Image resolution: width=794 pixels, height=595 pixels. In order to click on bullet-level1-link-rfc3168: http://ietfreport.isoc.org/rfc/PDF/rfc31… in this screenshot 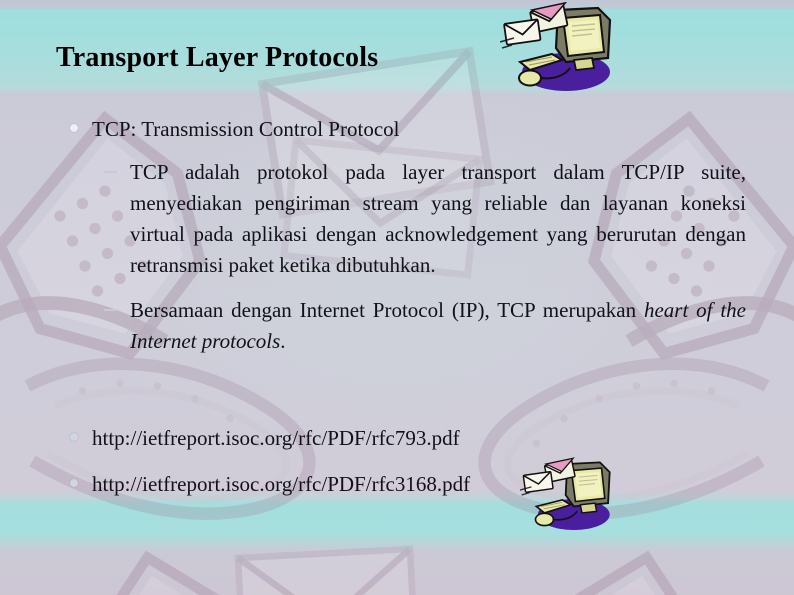, I will do `click(397, 484)`.